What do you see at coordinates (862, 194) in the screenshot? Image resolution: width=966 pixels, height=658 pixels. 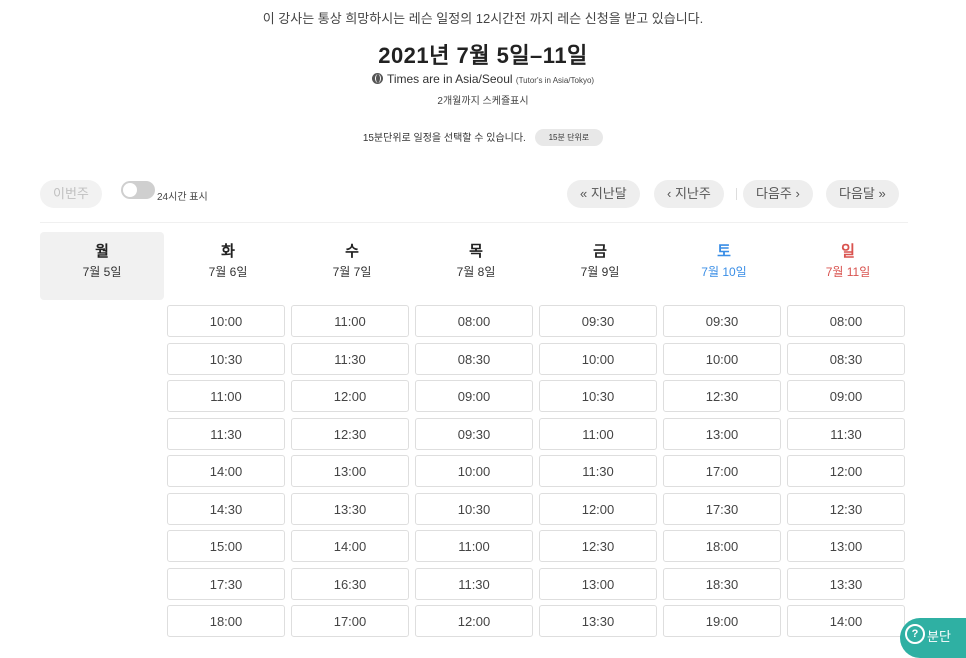 I see `next-month-button: 다음달 »` at bounding box center [862, 194].